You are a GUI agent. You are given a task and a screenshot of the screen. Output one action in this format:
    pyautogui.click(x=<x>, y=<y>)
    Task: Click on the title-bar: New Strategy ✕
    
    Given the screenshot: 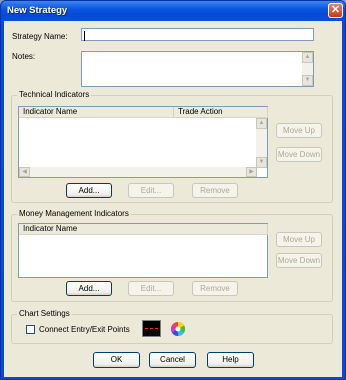 What is the action you would take?
    pyautogui.click(x=173, y=11)
    